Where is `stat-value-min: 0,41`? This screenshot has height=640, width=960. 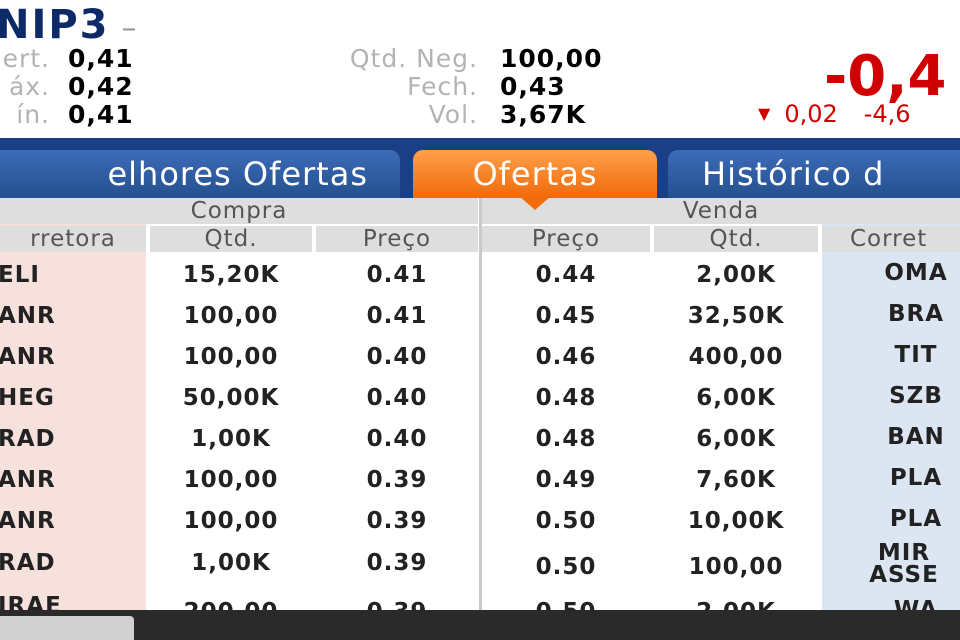
stat-value-min: 0,41 is located at coordinates (101, 114).